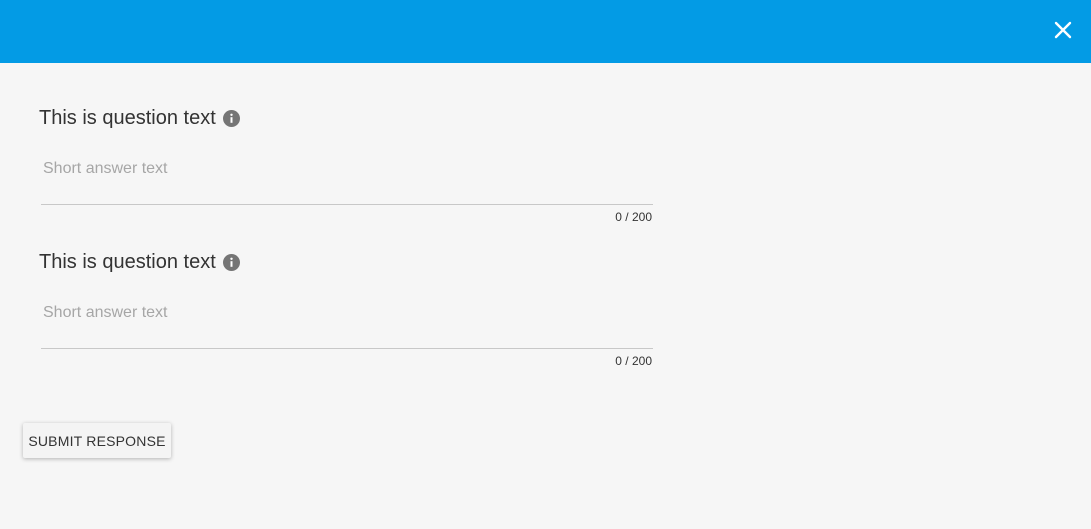  I want to click on question-1: This is question text 0 / 200, so click(347, 163).